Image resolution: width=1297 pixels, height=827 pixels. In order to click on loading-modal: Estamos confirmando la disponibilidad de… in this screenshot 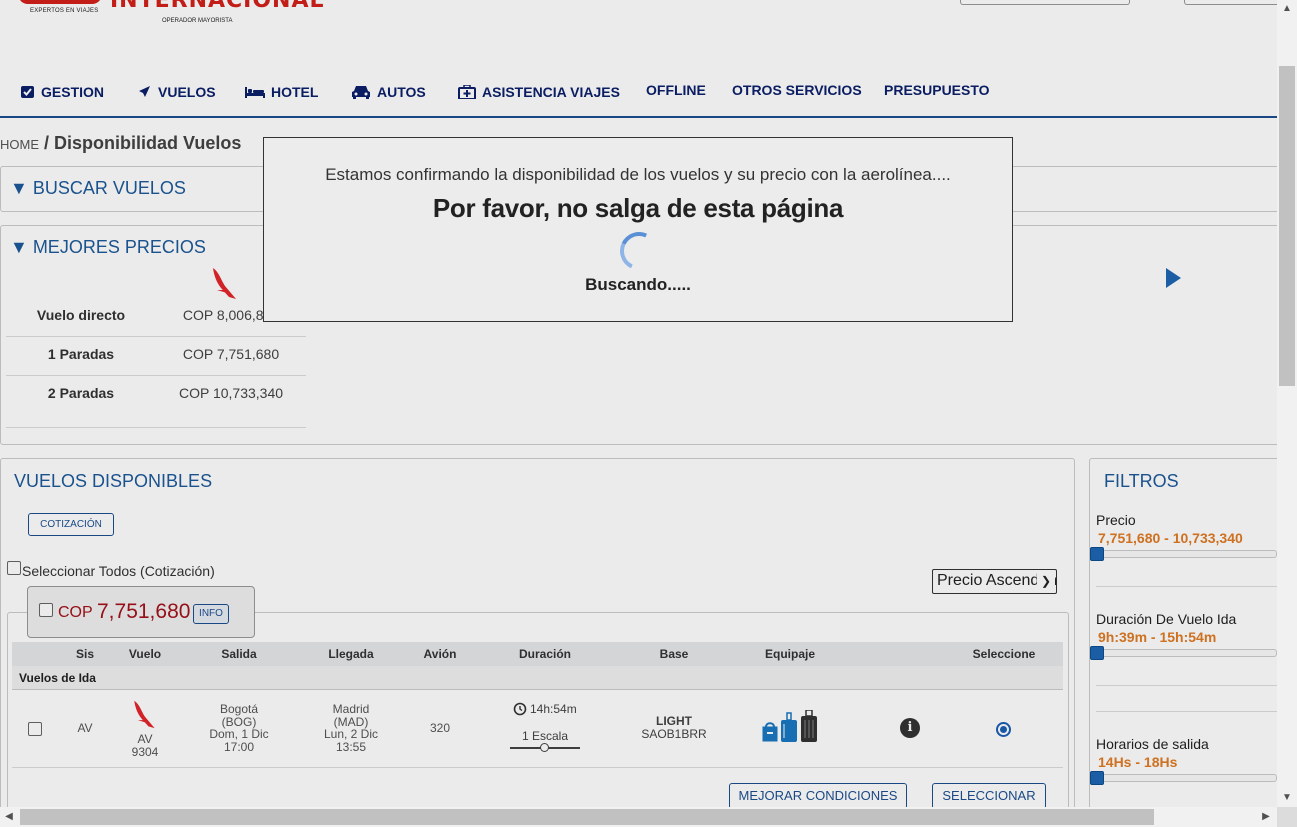, I will do `click(638, 229)`.